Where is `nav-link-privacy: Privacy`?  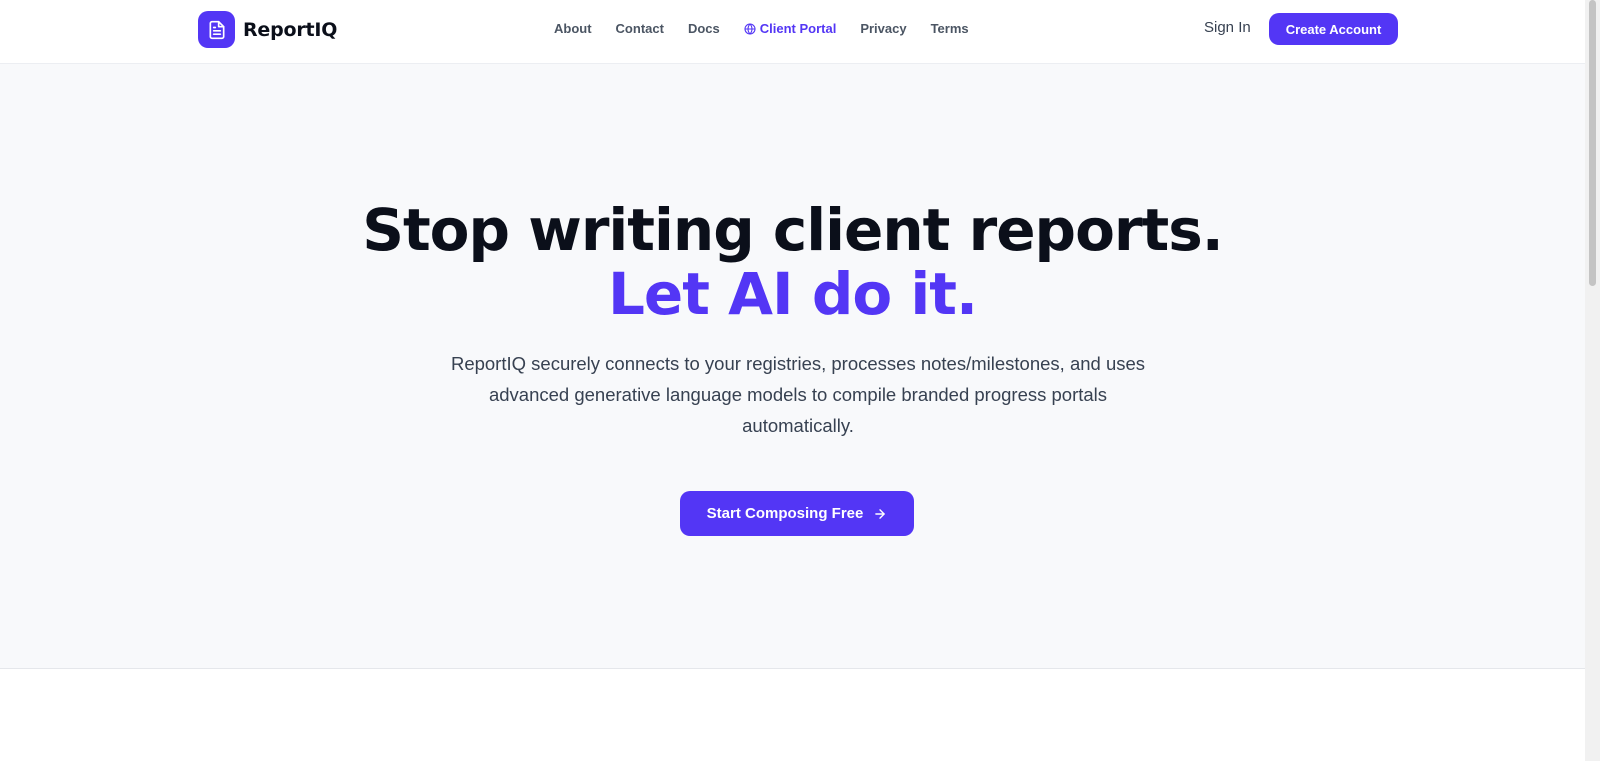 nav-link-privacy: Privacy is located at coordinates (883, 28).